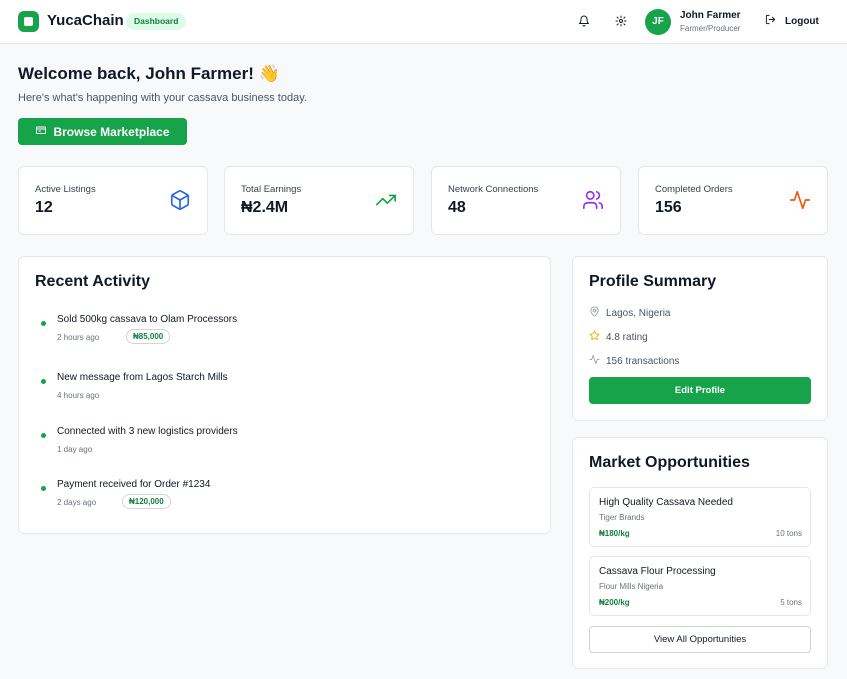 The width and height of the screenshot is (847, 679). What do you see at coordinates (493, 189) in the screenshot?
I see `stat-label: Network Connections` at bounding box center [493, 189].